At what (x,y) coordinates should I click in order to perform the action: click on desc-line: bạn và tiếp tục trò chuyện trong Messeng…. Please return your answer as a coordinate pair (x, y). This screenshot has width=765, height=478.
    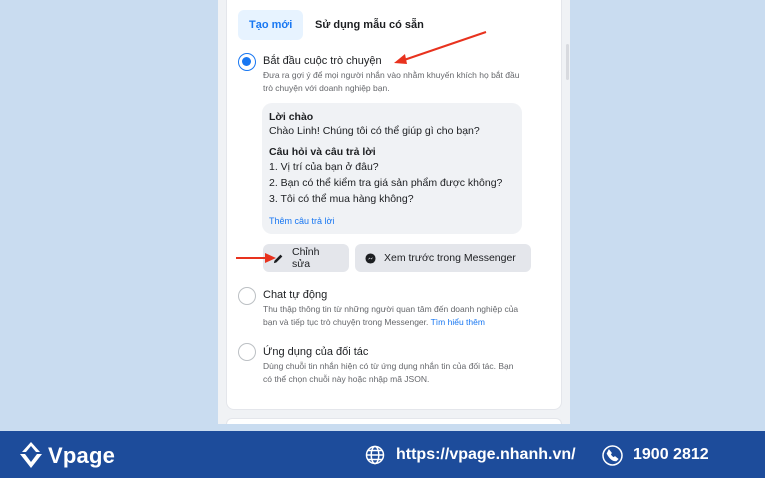
    Looking at the image, I should click on (408, 322).